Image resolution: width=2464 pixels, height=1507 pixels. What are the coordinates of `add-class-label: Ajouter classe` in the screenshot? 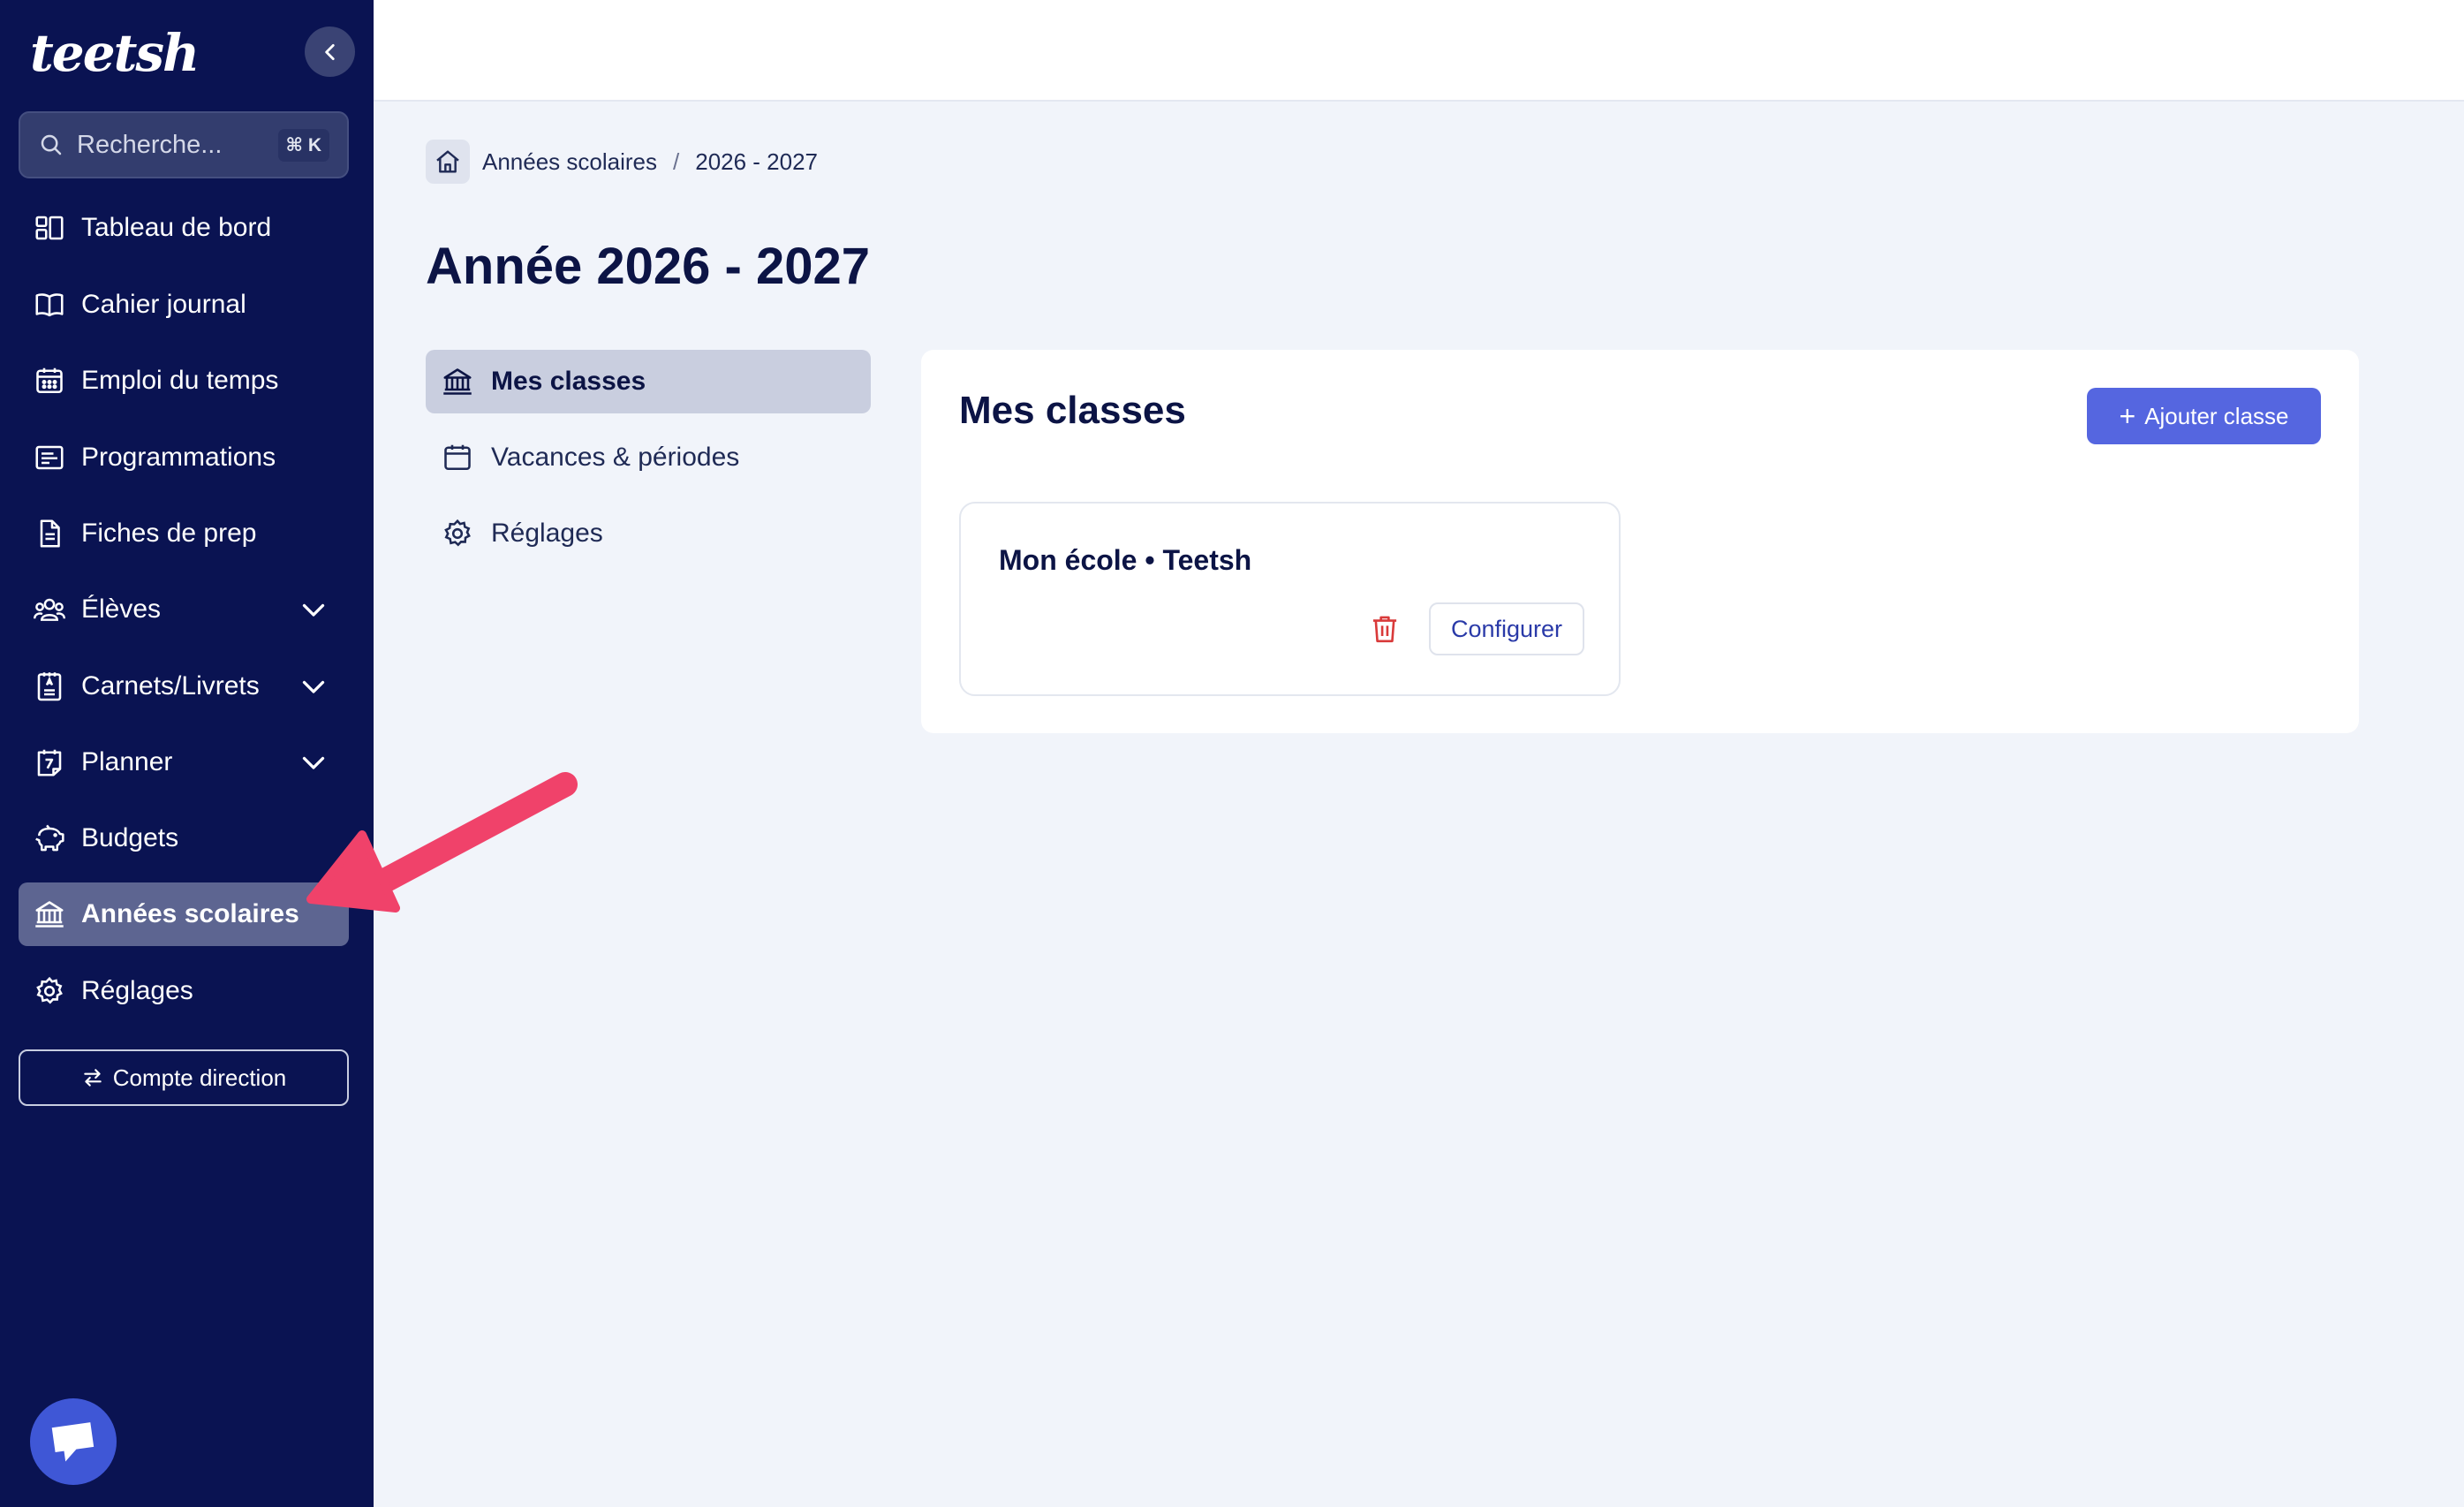 It's located at (2216, 415).